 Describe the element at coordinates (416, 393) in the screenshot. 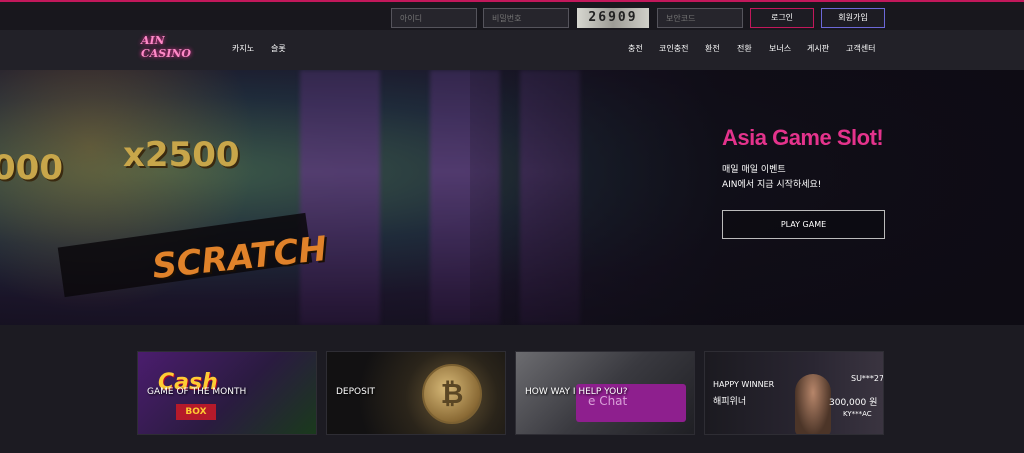

I see `card-deposit: ₿ DEPOSIT` at that location.